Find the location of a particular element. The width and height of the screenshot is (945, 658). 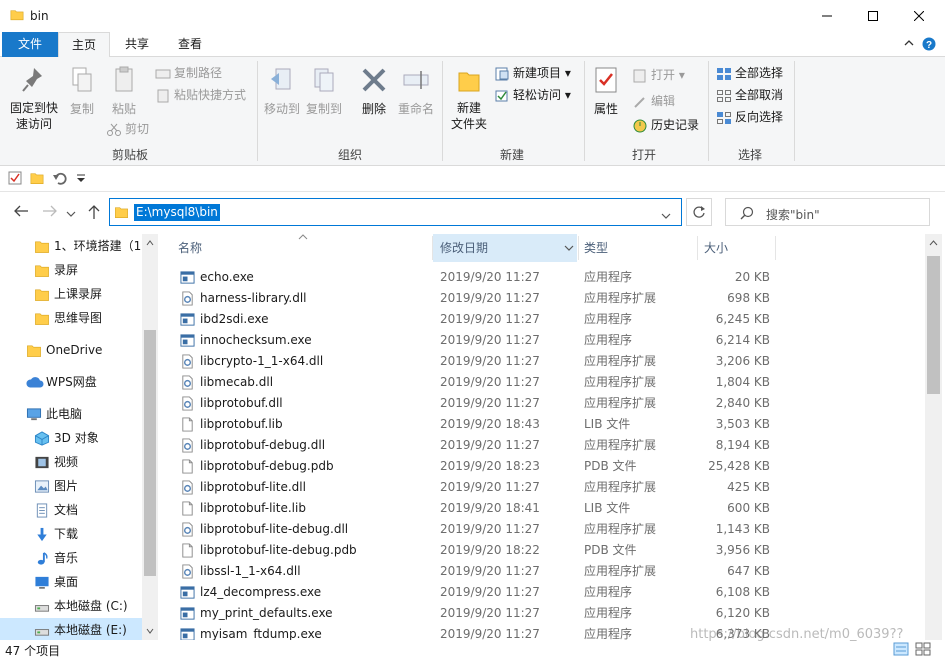

file-list-scrollbar-thumb is located at coordinates (933, 325).